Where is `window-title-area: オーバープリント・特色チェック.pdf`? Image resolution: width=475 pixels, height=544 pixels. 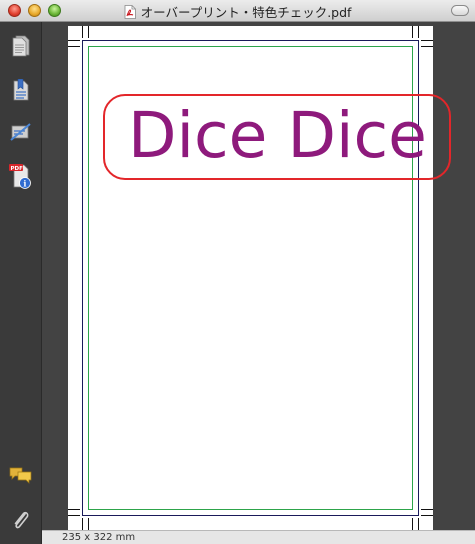
window-title-area: オーバープリント・特色チェック.pdf is located at coordinates (237, 11).